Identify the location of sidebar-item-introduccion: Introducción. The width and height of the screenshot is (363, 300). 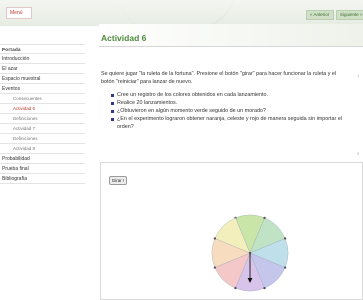
(42, 59).